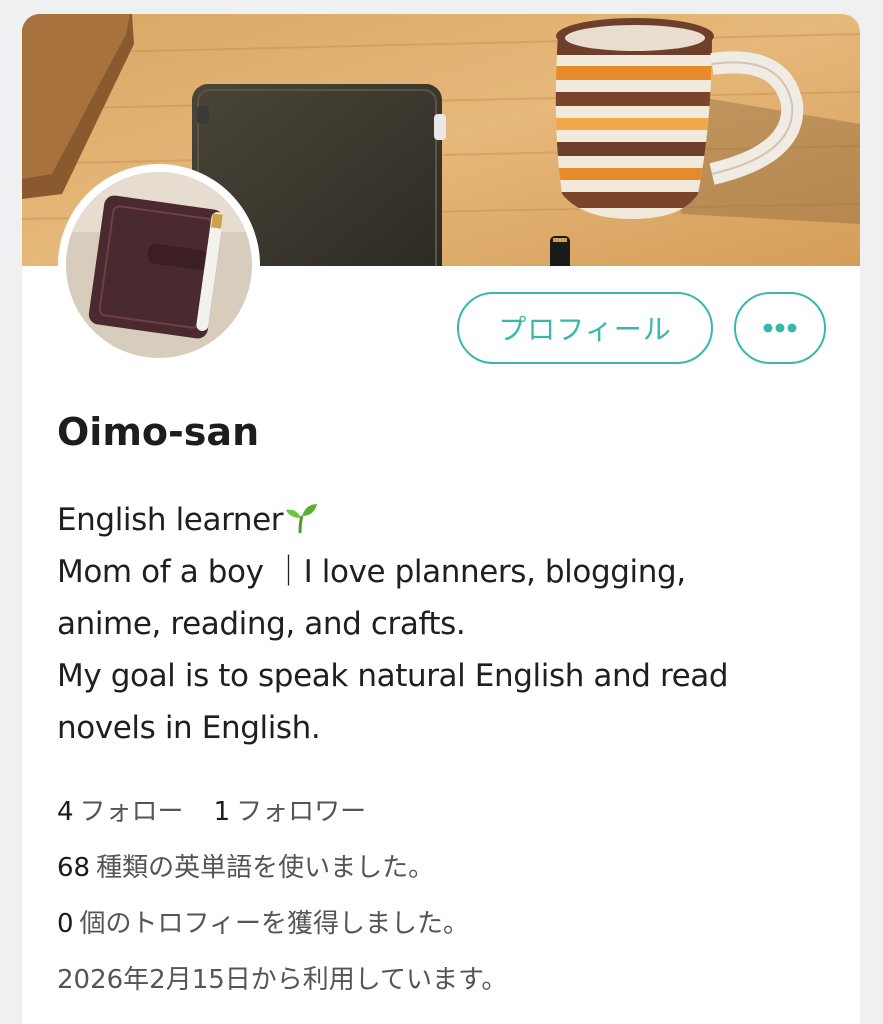  What do you see at coordinates (65, 924) in the screenshot?
I see `trophy-count: 0` at bounding box center [65, 924].